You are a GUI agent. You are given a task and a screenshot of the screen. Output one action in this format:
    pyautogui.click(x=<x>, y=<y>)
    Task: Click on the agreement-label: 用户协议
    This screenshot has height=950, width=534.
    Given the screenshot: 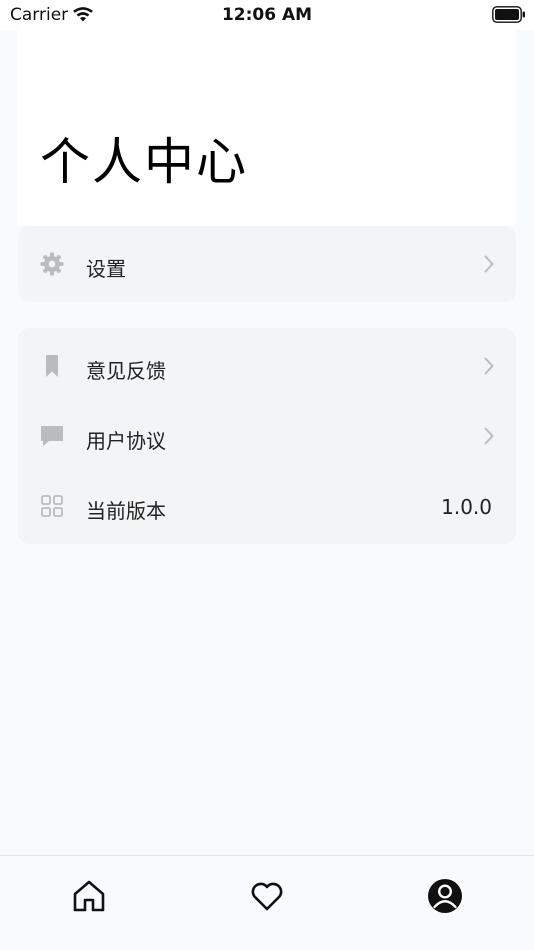 What is the action you would take?
    pyautogui.click(x=126, y=441)
    